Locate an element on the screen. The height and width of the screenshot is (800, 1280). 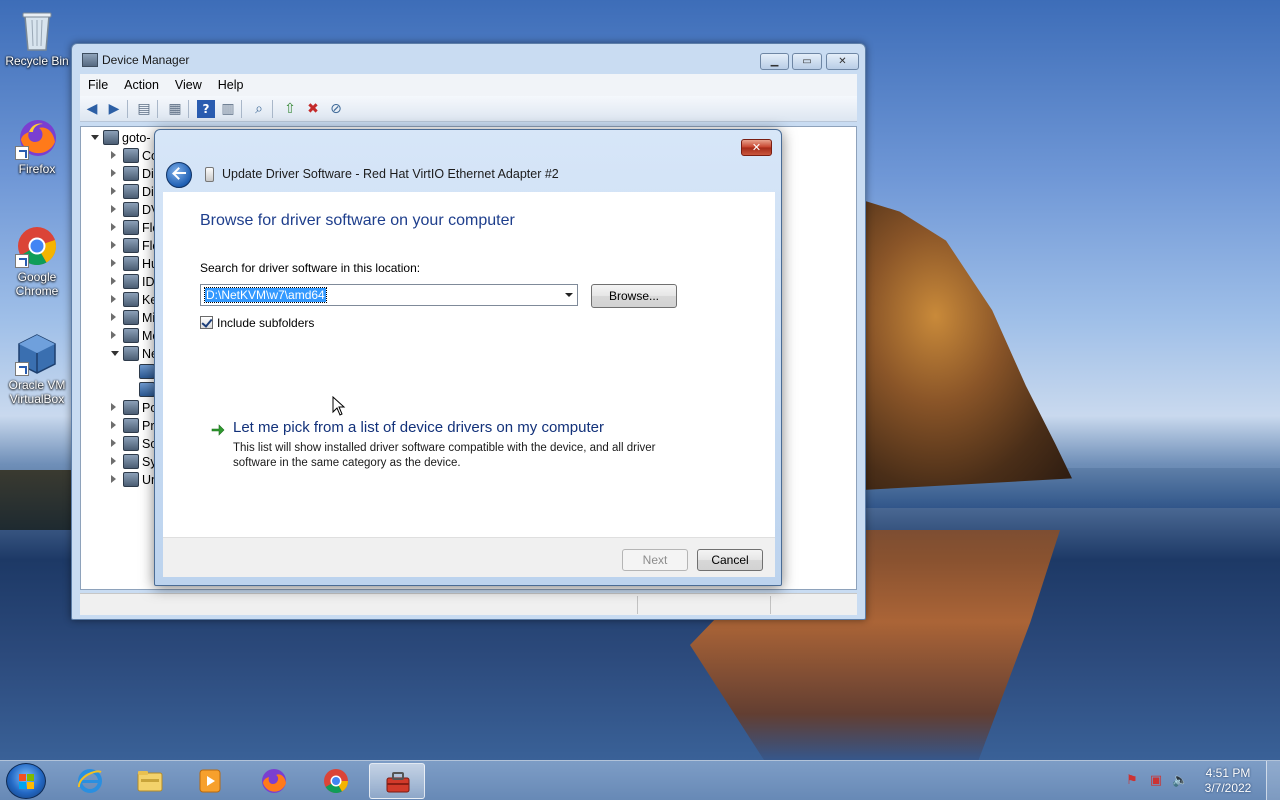
properties-icon: ▦ is located at coordinates (175, 109).